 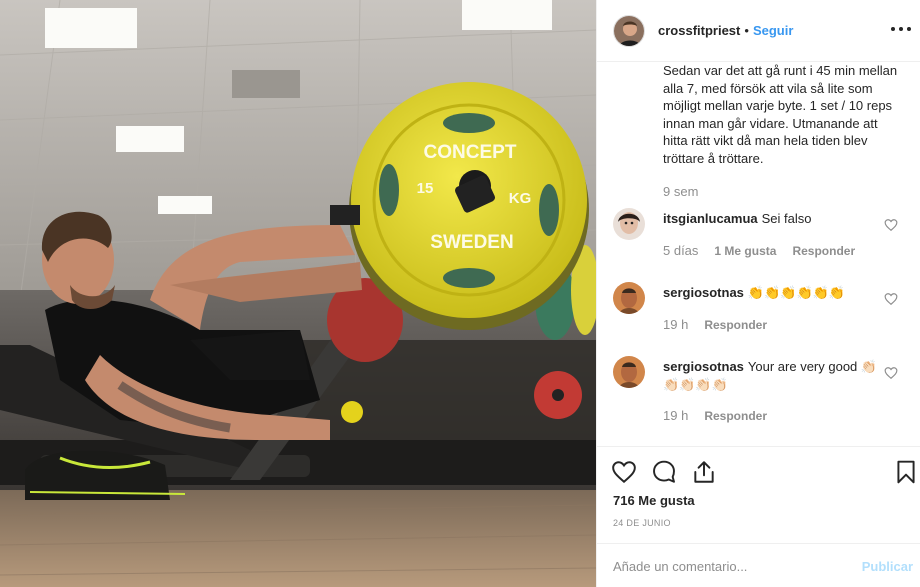 What do you see at coordinates (629, 30) in the screenshot?
I see `author-avatar` at bounding box center [629, 30].